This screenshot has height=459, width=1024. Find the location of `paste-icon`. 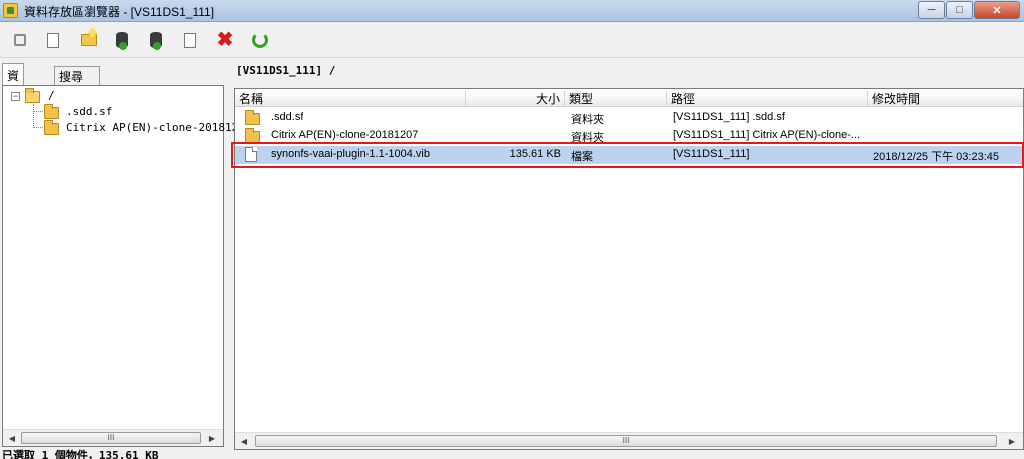

paste-icon is located at coordinates (53, 40).